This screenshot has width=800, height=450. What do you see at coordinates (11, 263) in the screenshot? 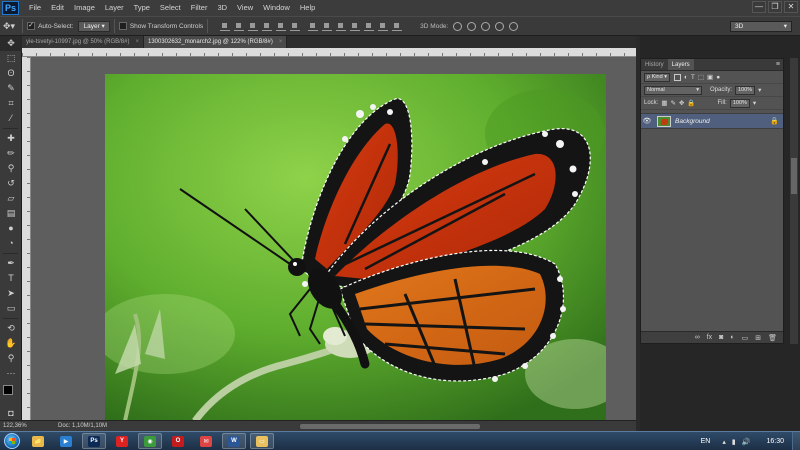
I see `pen-tool-icon: ✒` at bounding box center [11, 263].